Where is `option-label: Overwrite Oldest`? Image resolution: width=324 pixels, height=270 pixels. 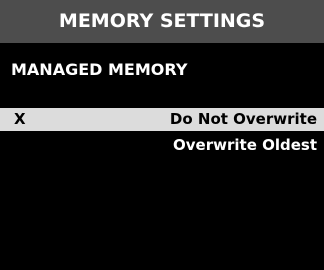 option-label: Overwrite Oldest is located at coordinates (245, 145).